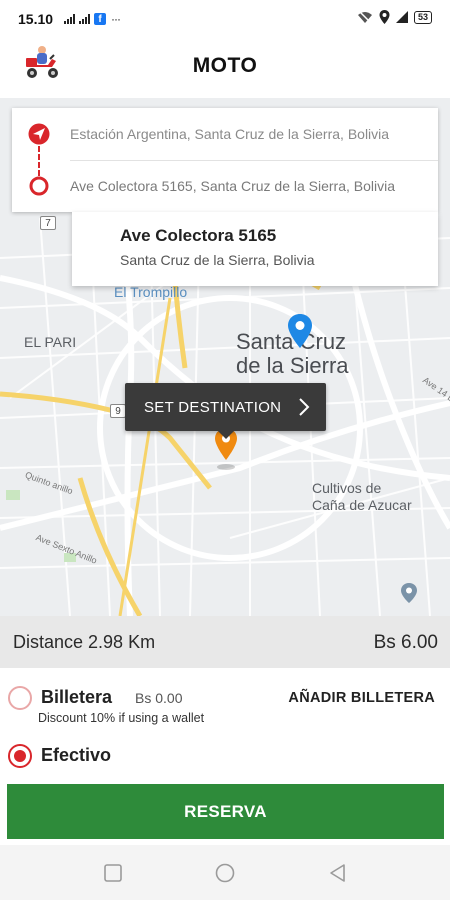 The height and width of the screenshot is (900, 450). I want to click on suggestion-title: Ave Colectora 5165, so click(198, 235).